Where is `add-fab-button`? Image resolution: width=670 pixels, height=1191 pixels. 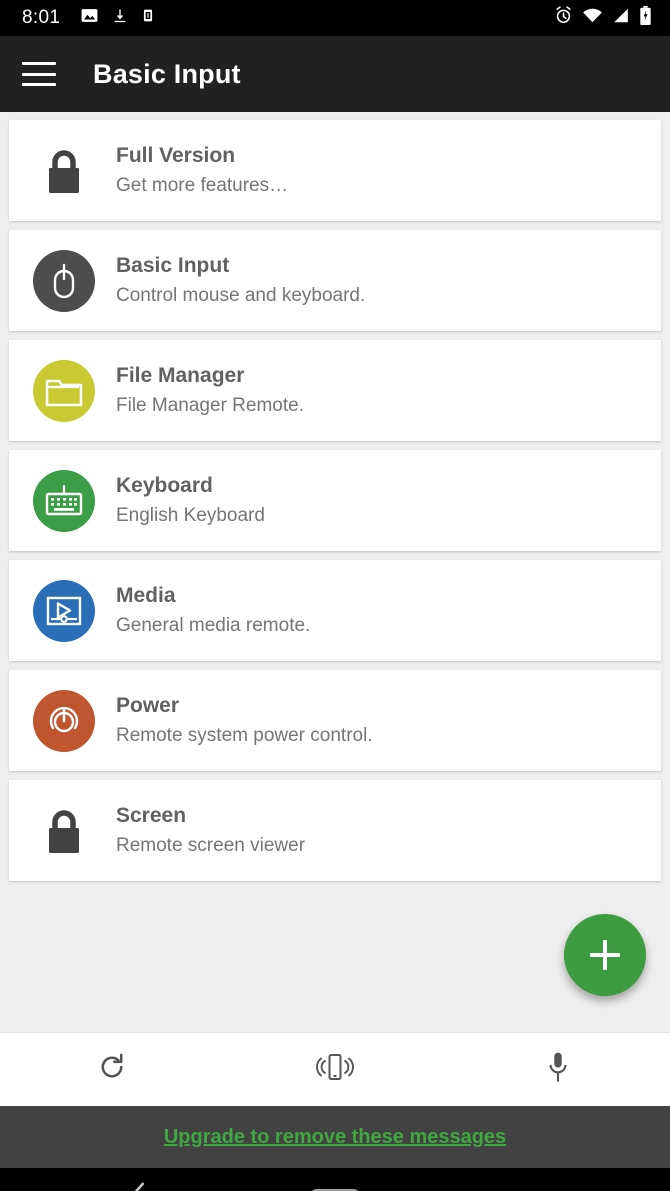 add-fab-button is located at coordinates (605, 955).